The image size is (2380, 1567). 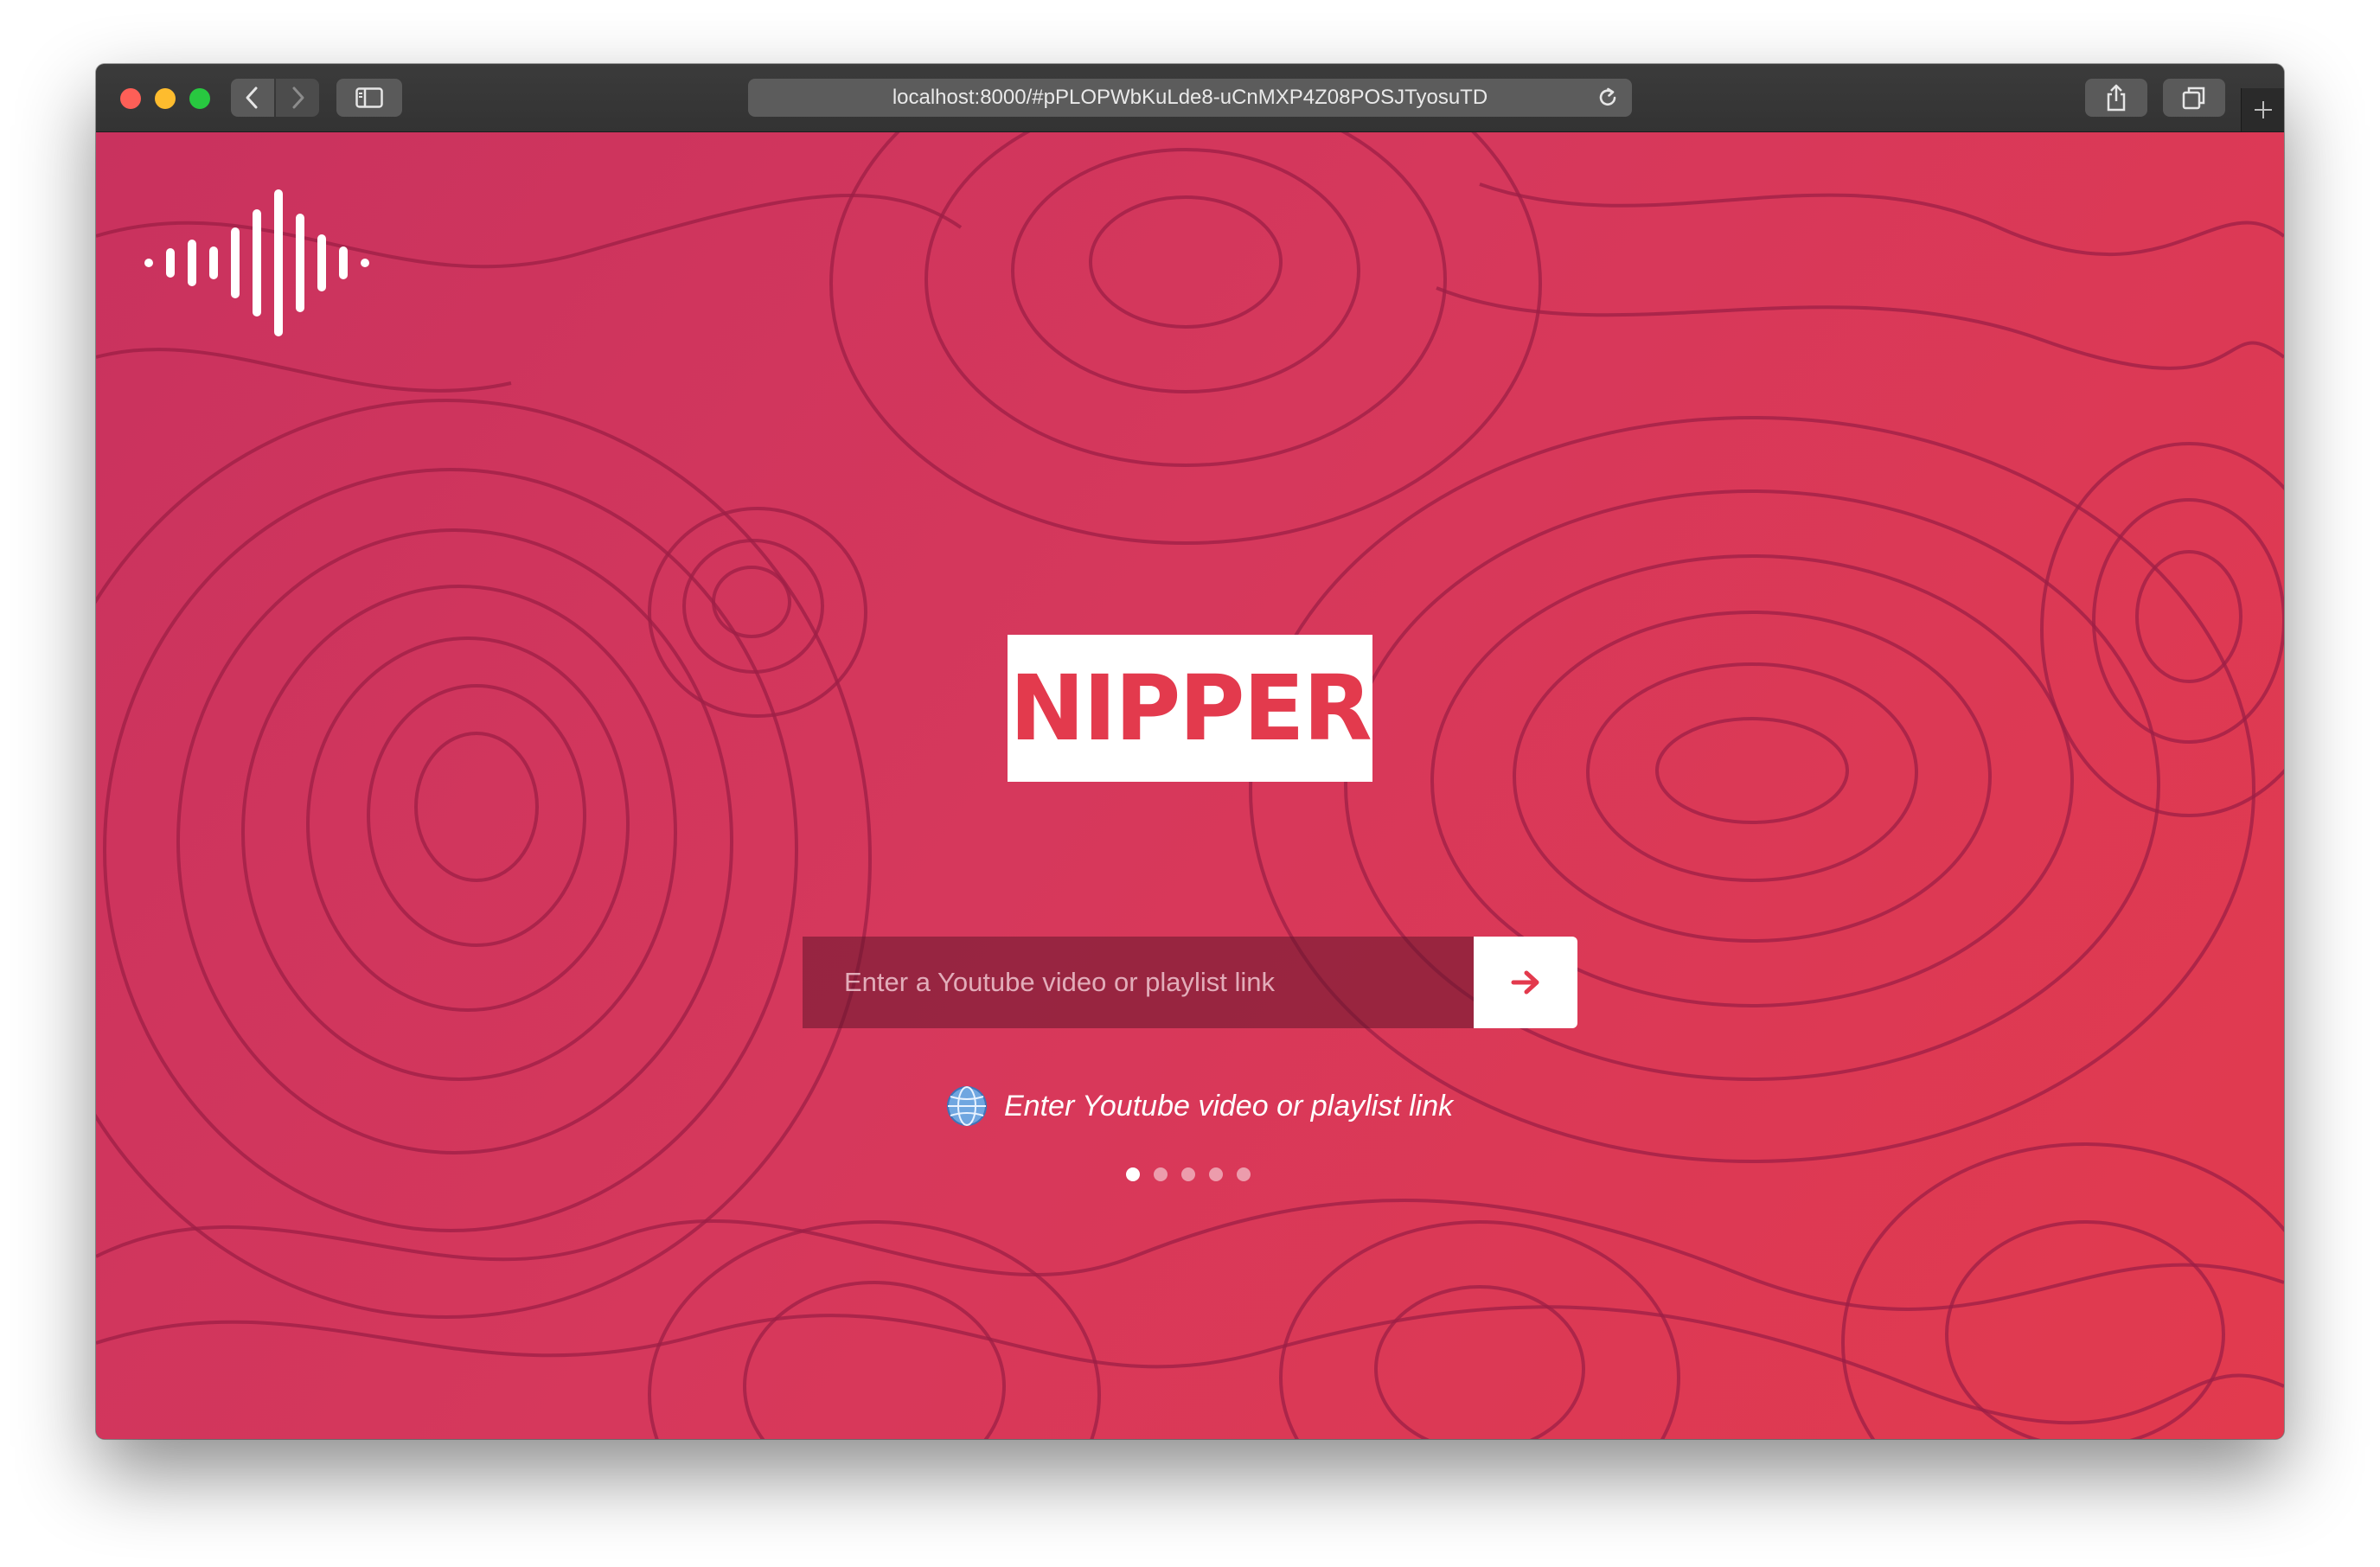 I want to click on globe-icon, so click(x=967, y=1106).